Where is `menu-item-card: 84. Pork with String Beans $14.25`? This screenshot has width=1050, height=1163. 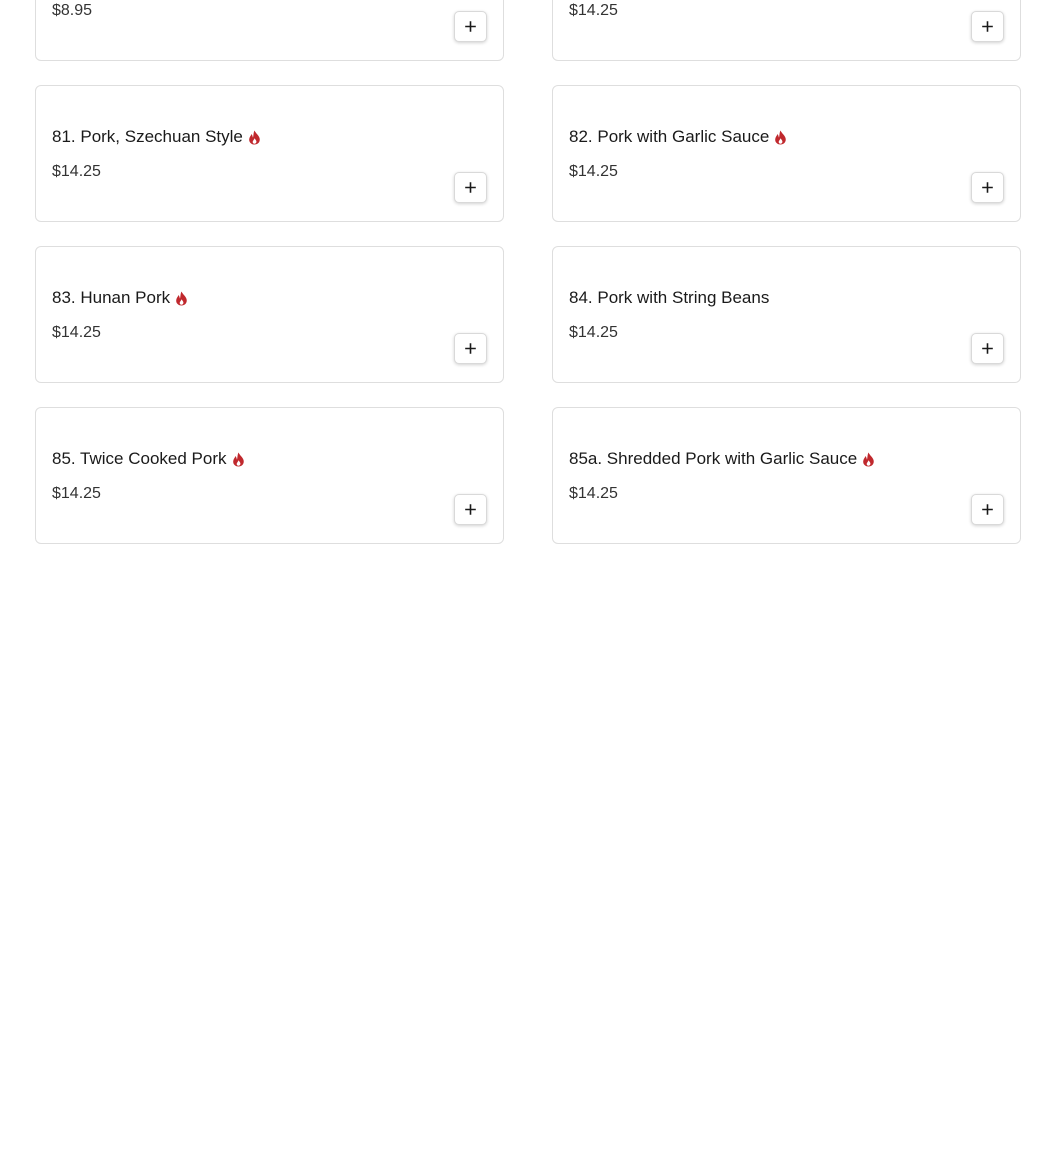 menu-item-card: 84. Pork with String Beans $14.25 is located at coordinates (786, 314).